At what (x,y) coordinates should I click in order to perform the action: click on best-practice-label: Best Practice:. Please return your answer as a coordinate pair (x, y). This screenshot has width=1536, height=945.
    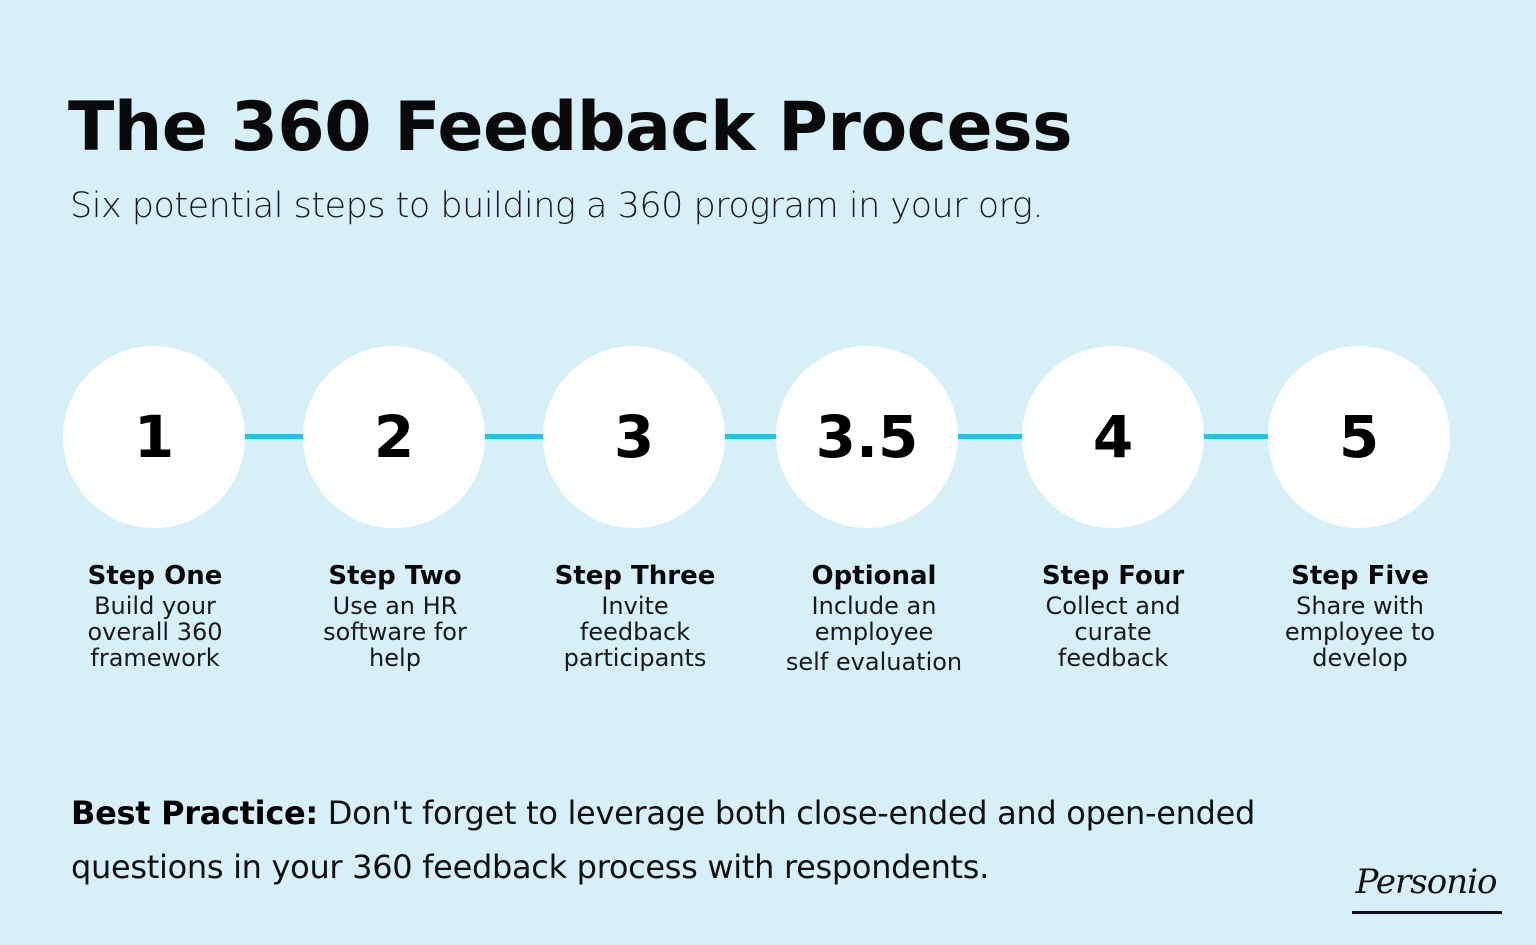
    Looking at the image, I should click on (194, 813).